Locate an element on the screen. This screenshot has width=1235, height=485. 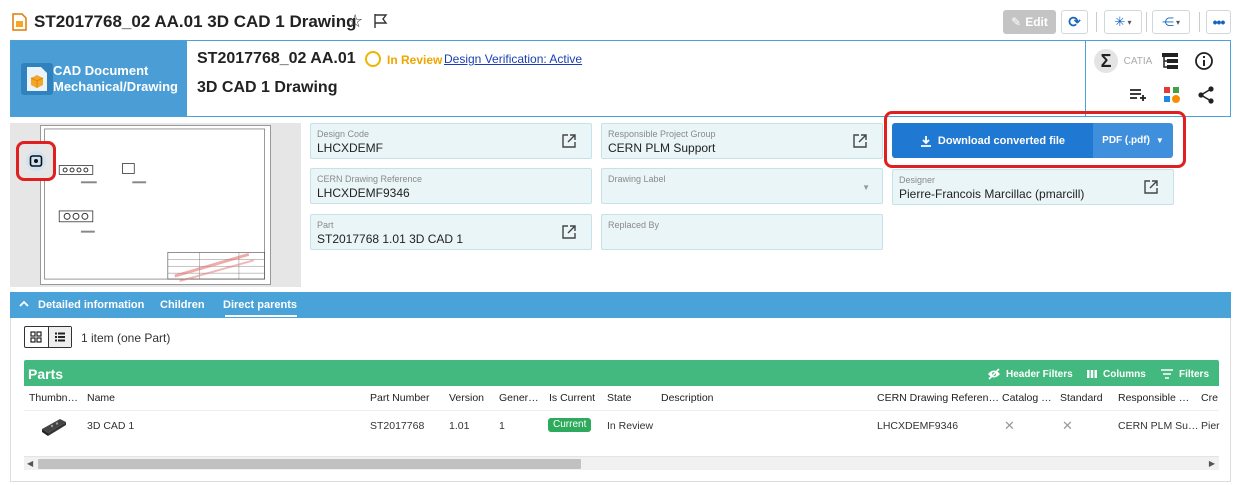
open-viewer-button is located at coordinates (36, 161).